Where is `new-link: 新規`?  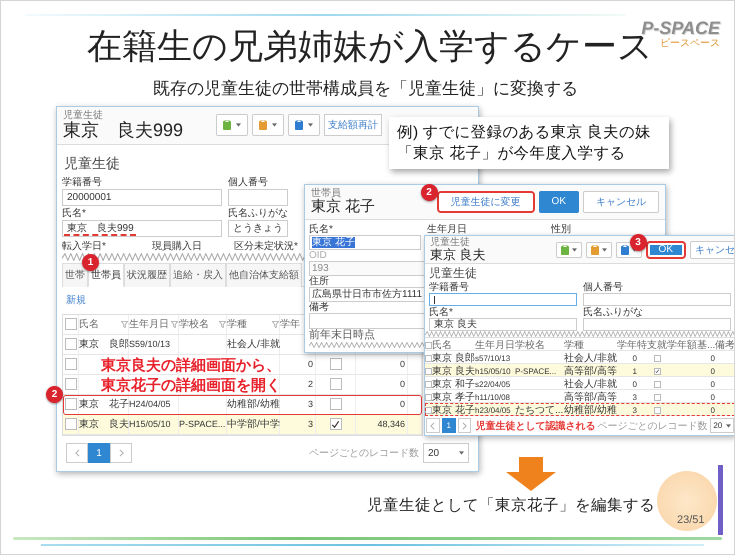
new-link: 新規 is located at coordinates (76, 300).